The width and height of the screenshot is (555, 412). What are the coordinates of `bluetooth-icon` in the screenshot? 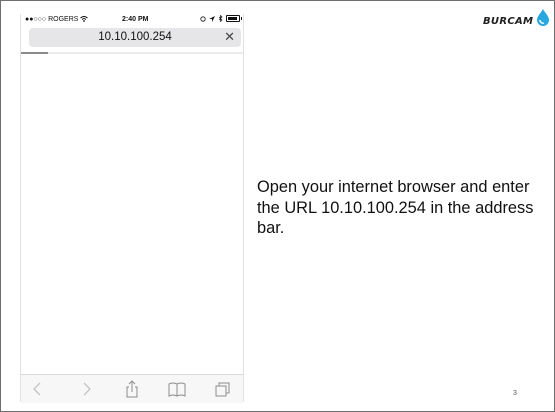 It's located at (220, 18).